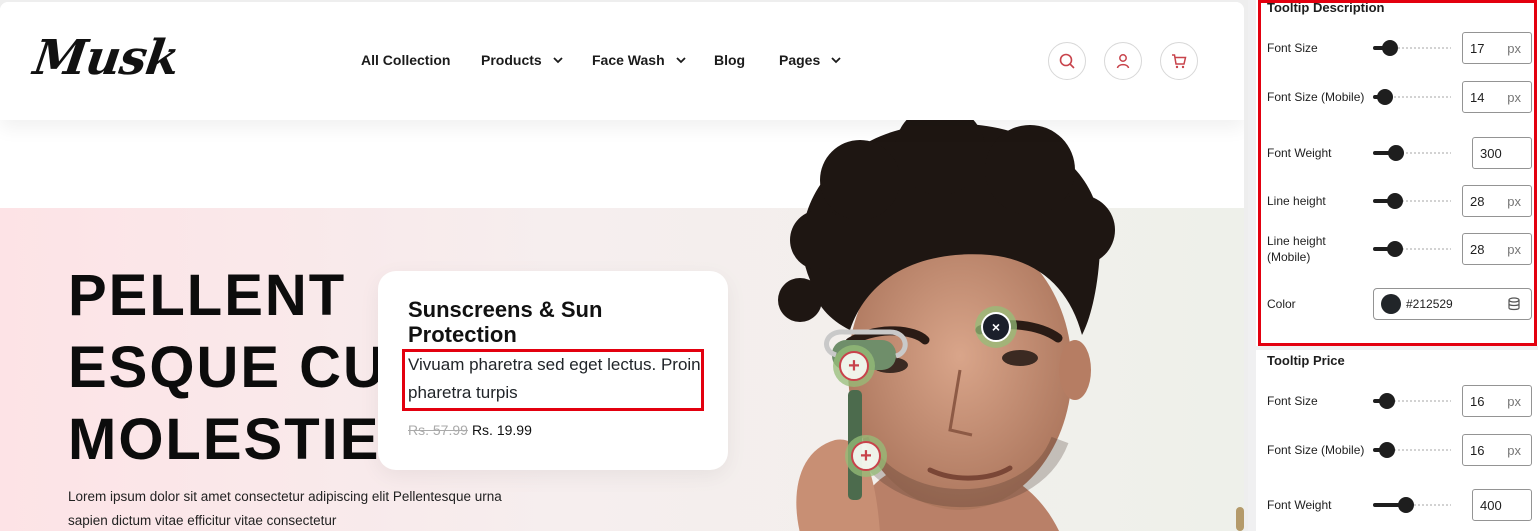 This screenshot has width=1538, height=531. I want to click on site-logo: Musk, so click(106, 58).